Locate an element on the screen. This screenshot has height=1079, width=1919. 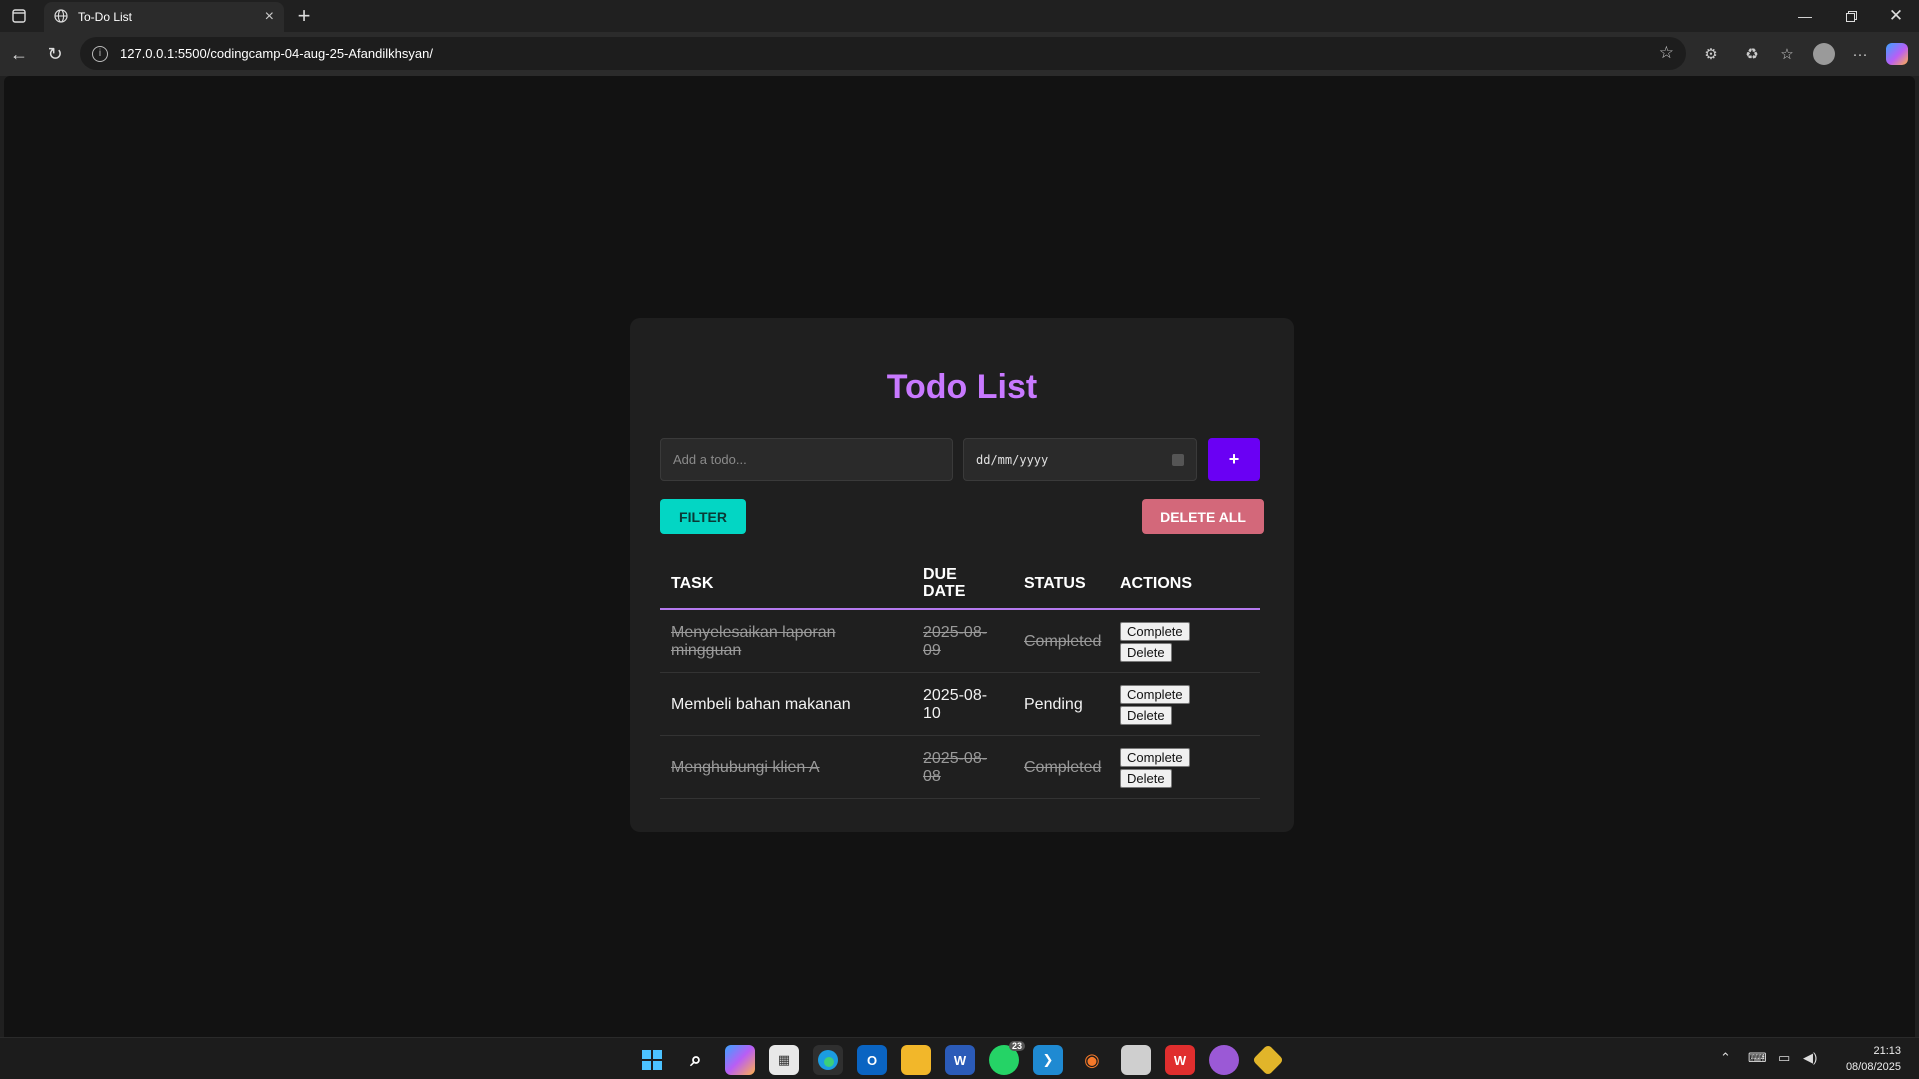
due-date-cell: 2025-08- 08 is located at coordinates (958, 767).